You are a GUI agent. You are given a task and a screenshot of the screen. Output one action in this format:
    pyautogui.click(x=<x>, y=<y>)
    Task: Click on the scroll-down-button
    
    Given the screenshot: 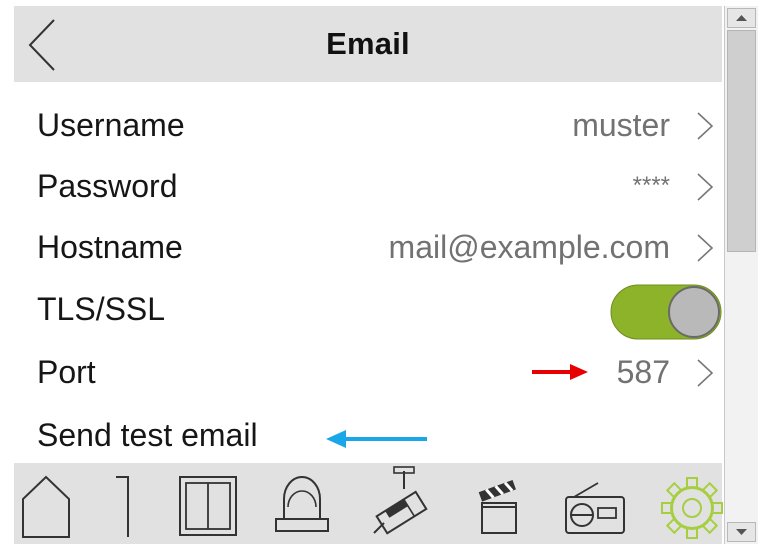 What is the action you would take?
    pyautogui.click(x=741, y=532)
    